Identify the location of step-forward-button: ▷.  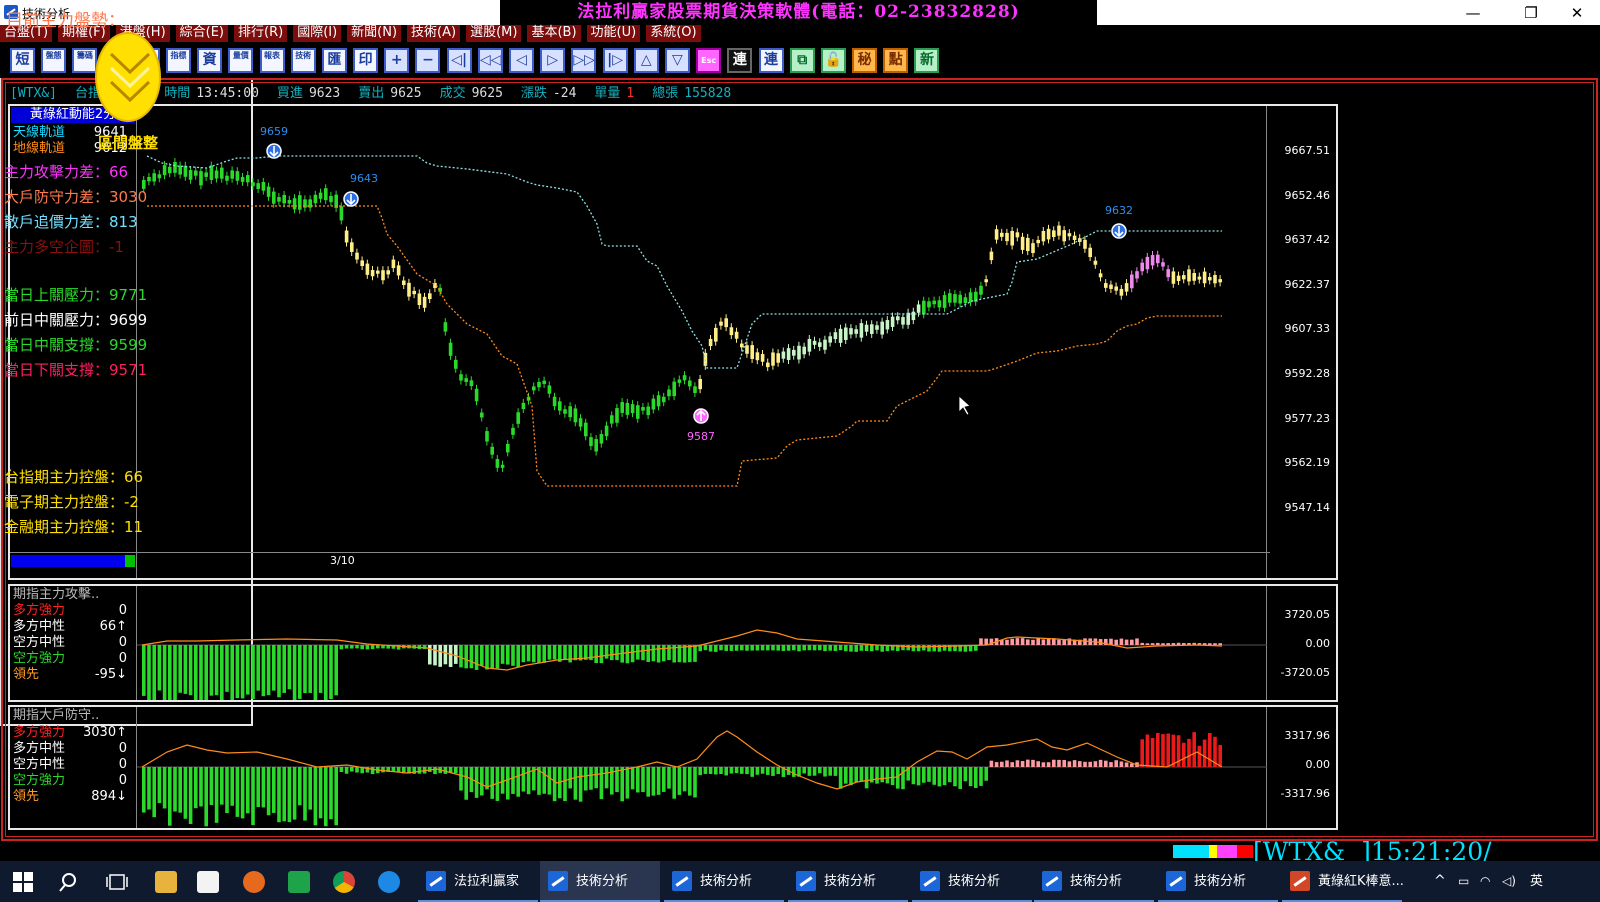
(553, 60).